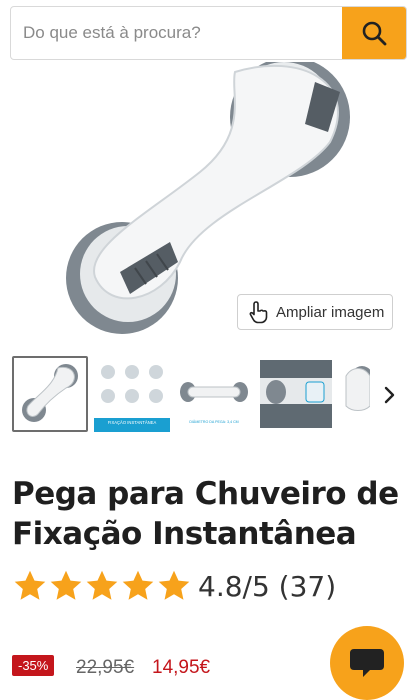  I want to click on product-title-line-1: Pega para Chuveiro de, so click(205, 494).